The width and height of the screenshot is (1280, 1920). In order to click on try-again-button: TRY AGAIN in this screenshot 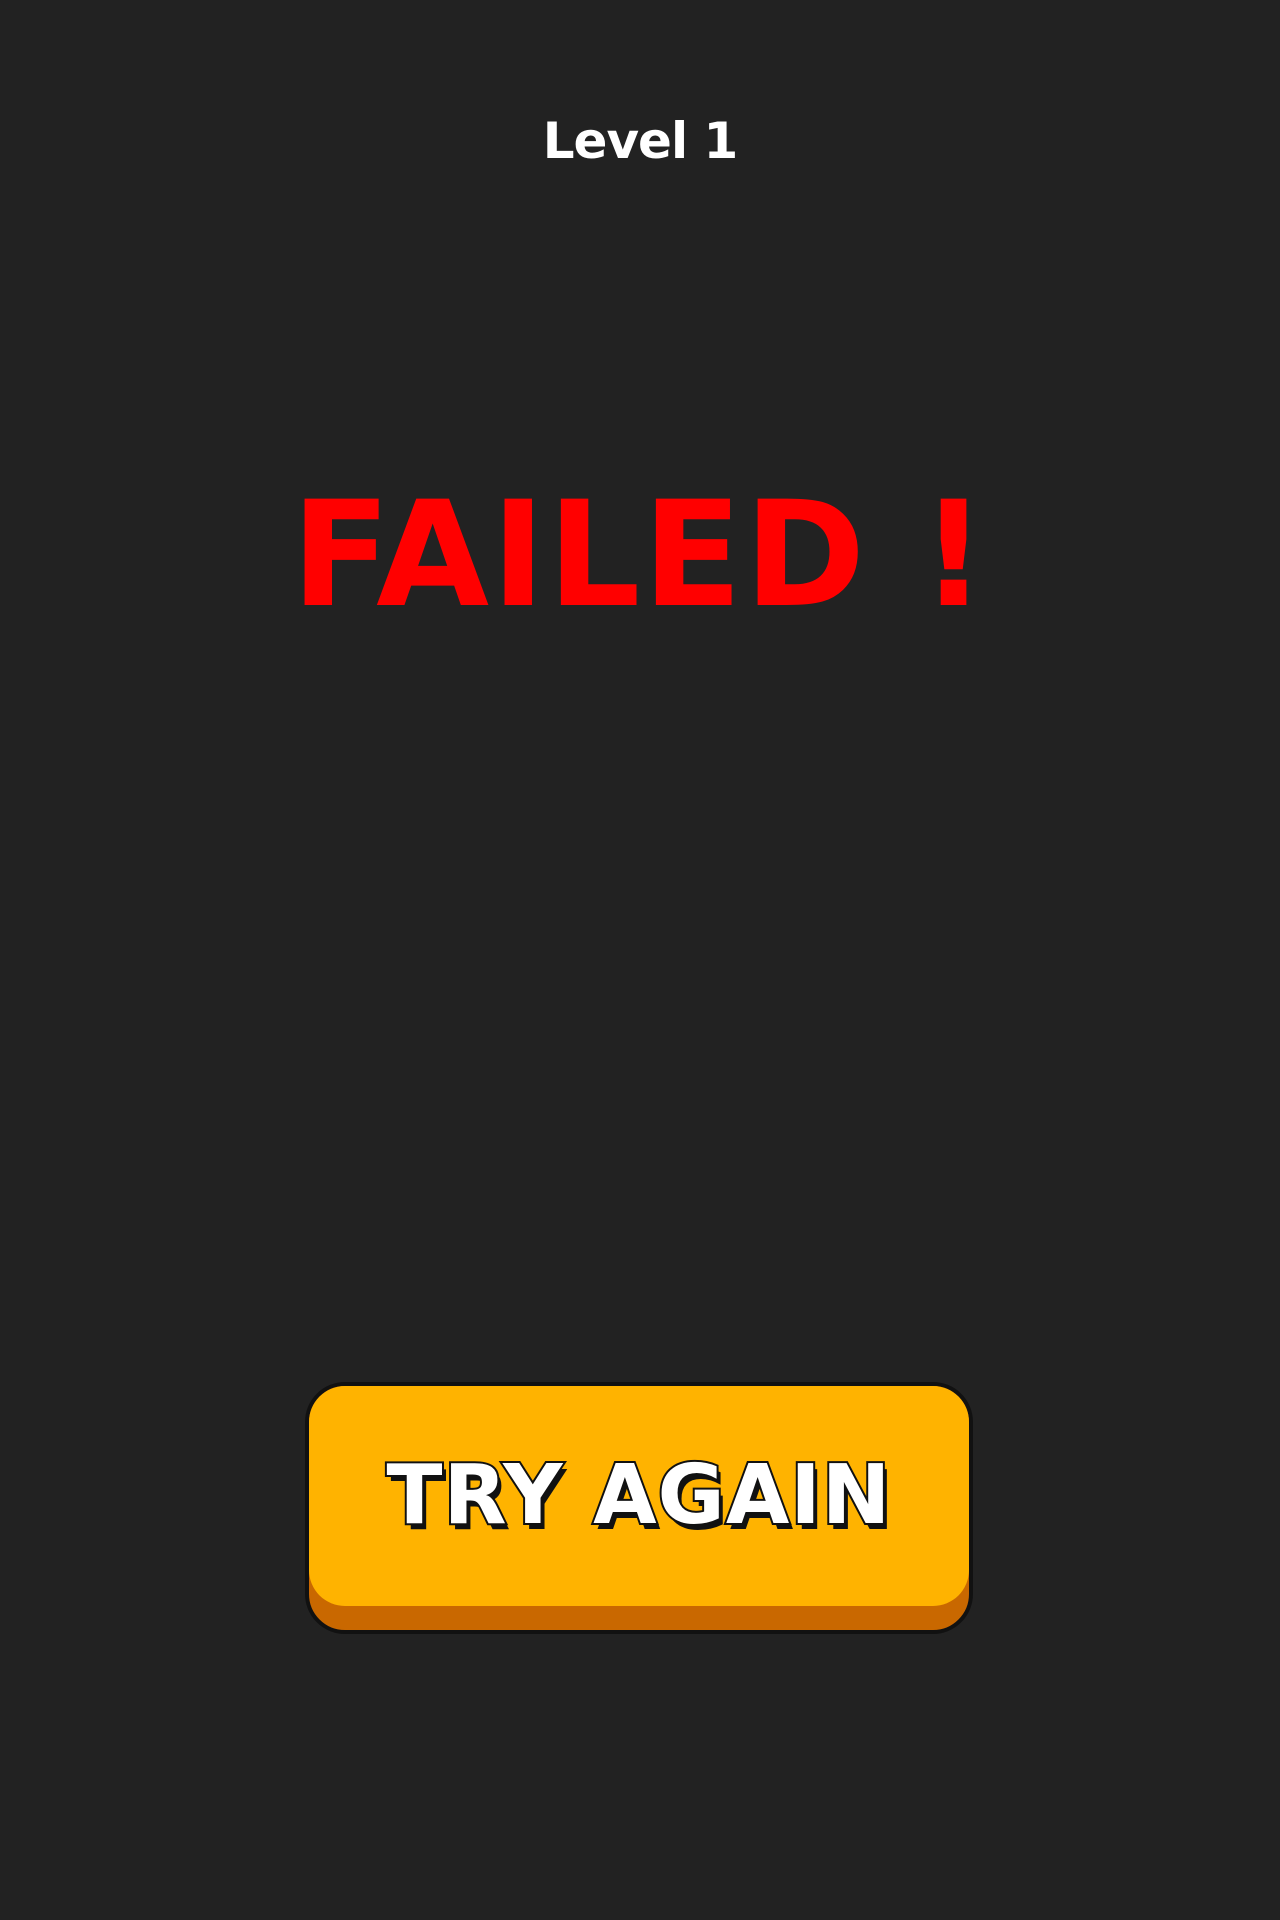, I will do `click(639, 1508)`.